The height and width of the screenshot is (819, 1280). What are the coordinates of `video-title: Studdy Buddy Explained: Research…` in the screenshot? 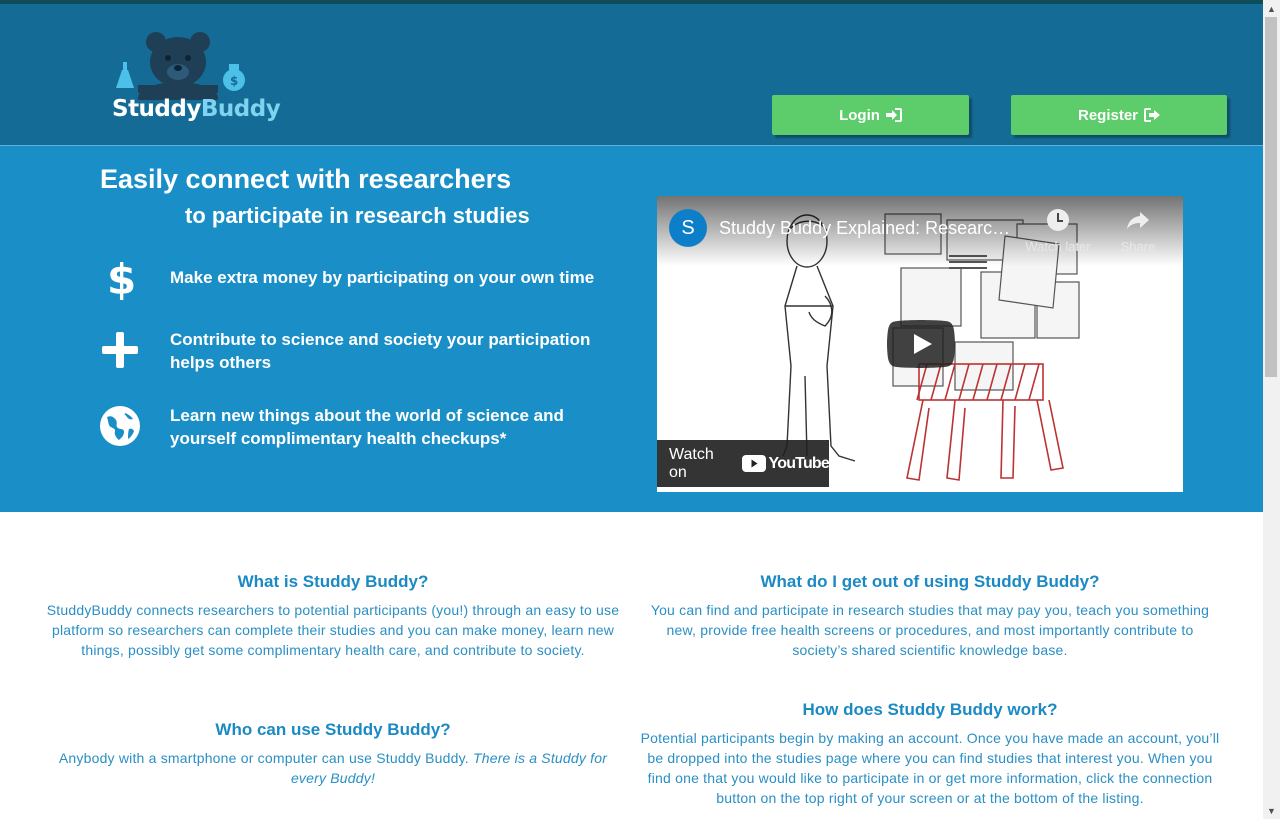 It's located at (869, 228).